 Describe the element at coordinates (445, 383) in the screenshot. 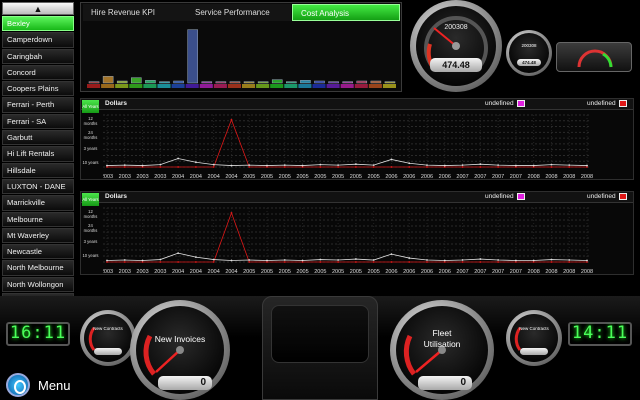

I see `gauge-value-display: 0` at that location.